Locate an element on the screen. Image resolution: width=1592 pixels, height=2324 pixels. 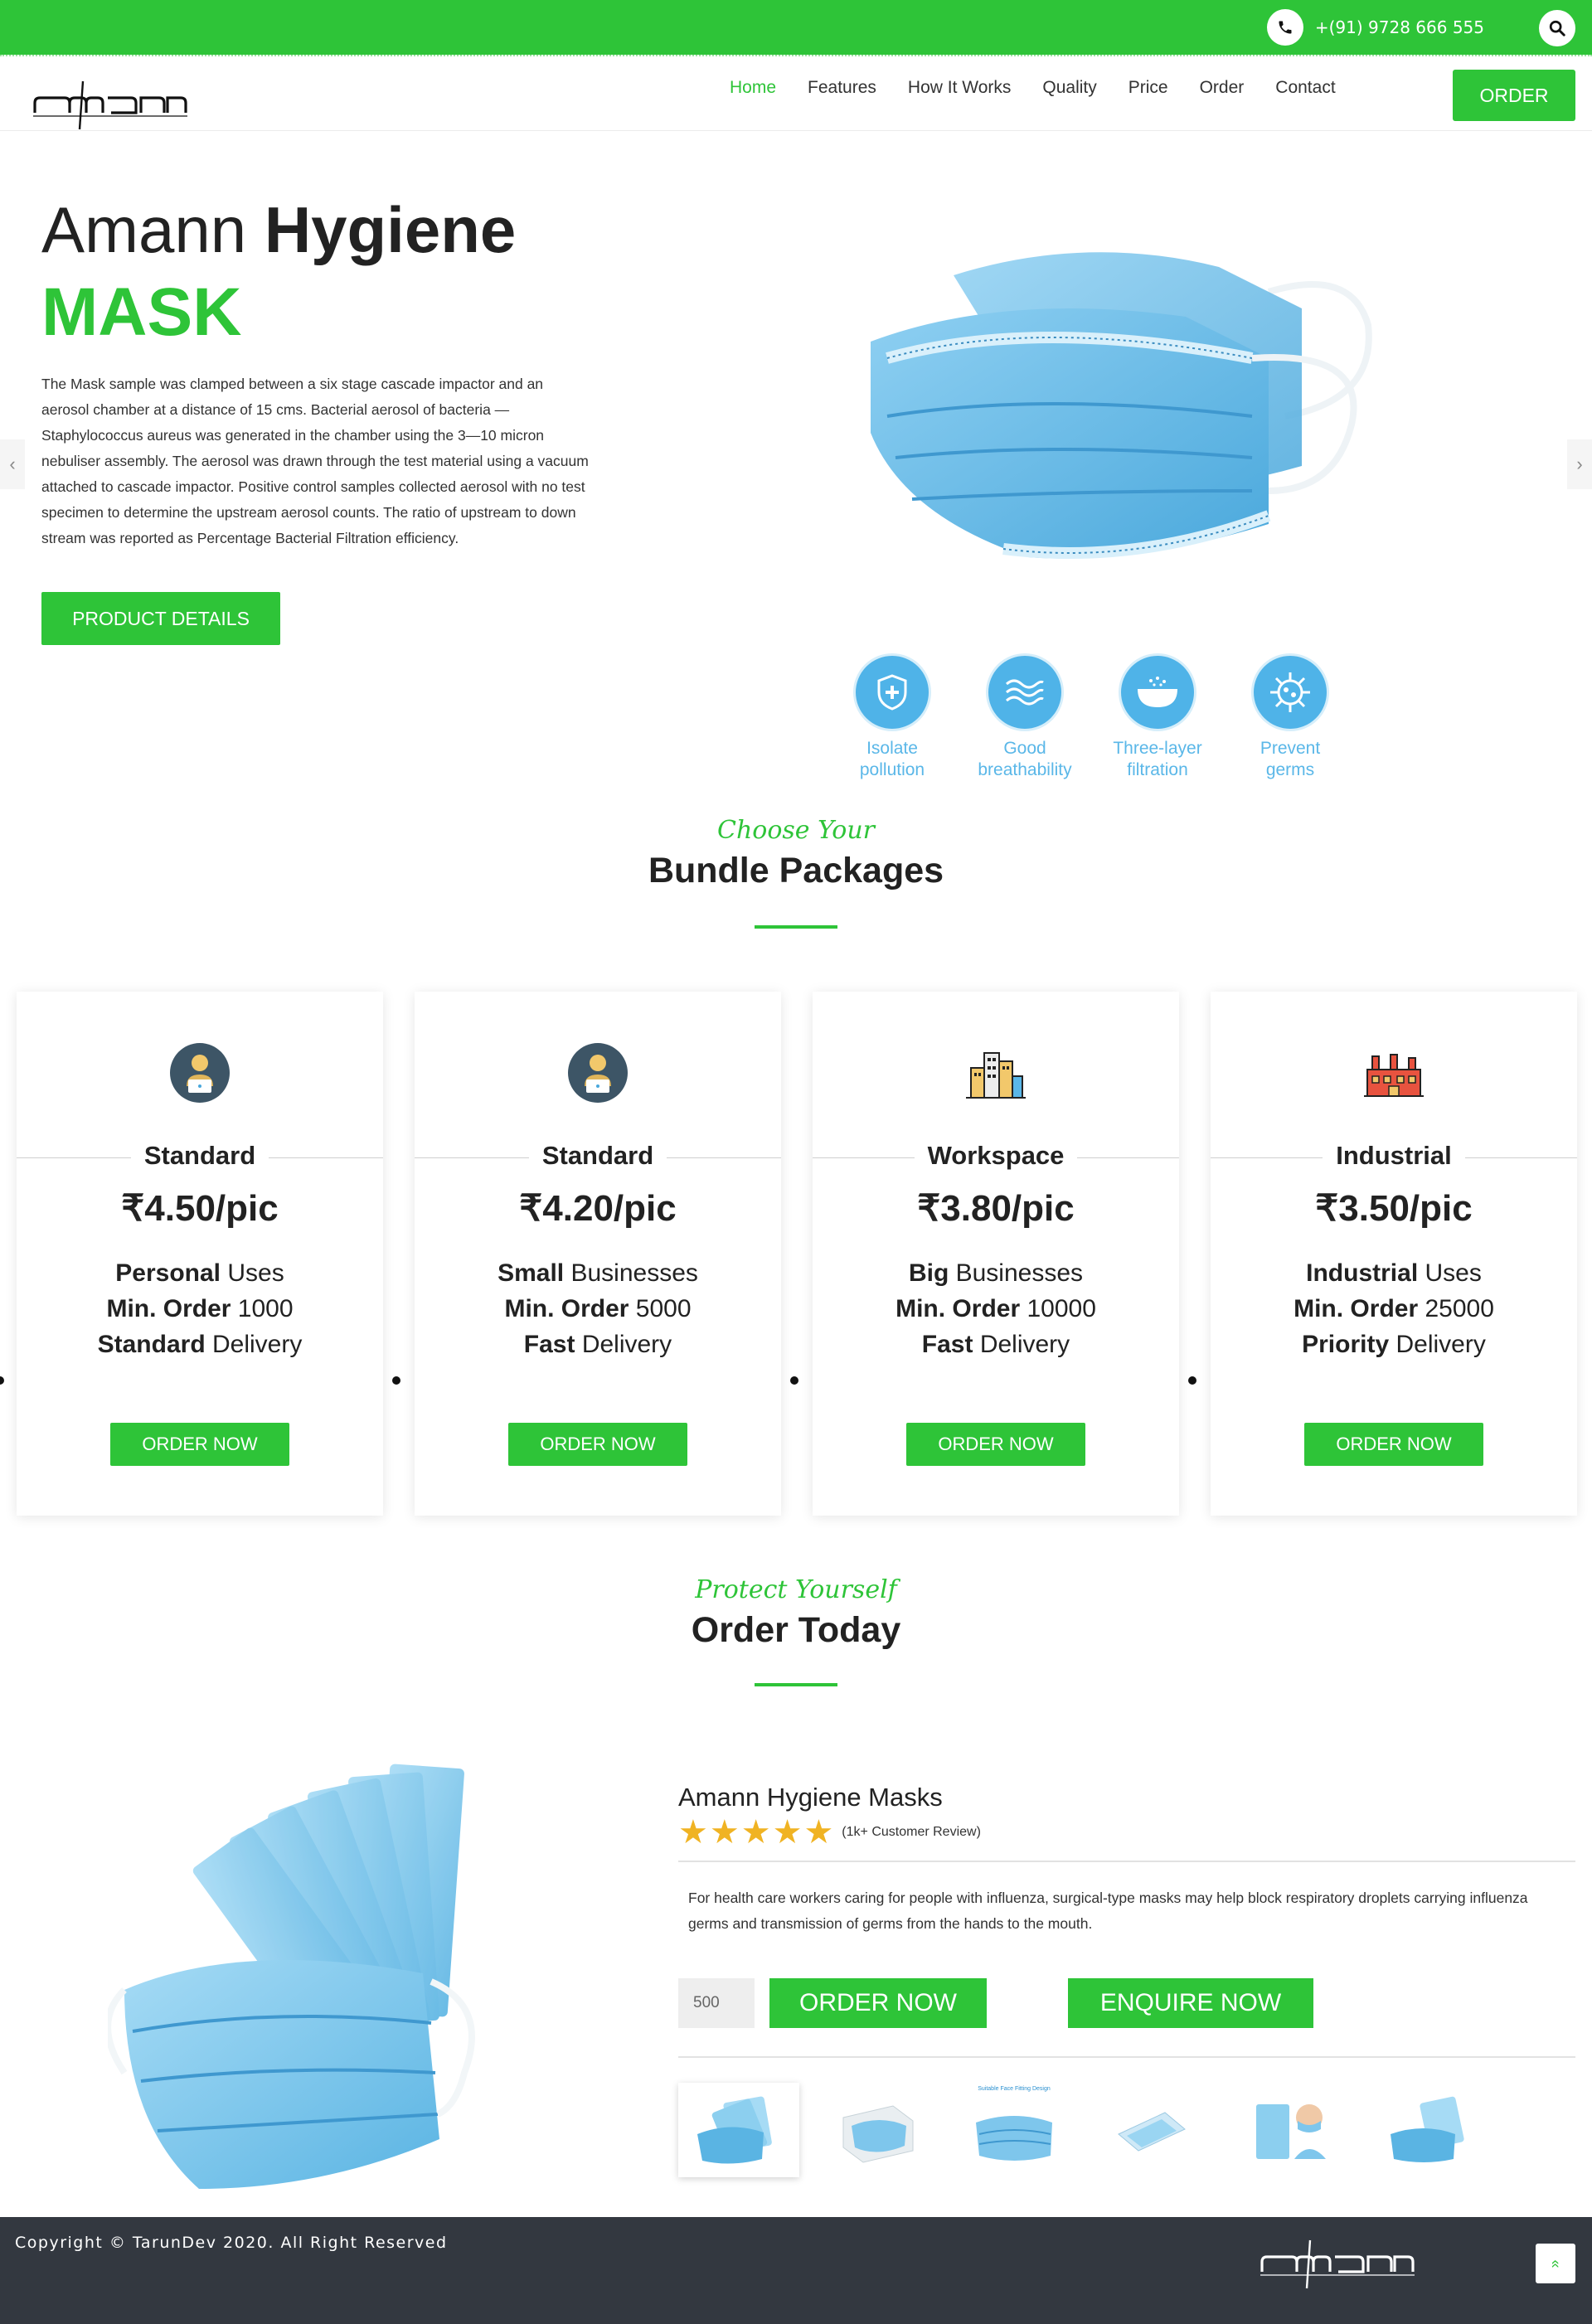
nav-item-features: Features is located at coordinates (842, 88).